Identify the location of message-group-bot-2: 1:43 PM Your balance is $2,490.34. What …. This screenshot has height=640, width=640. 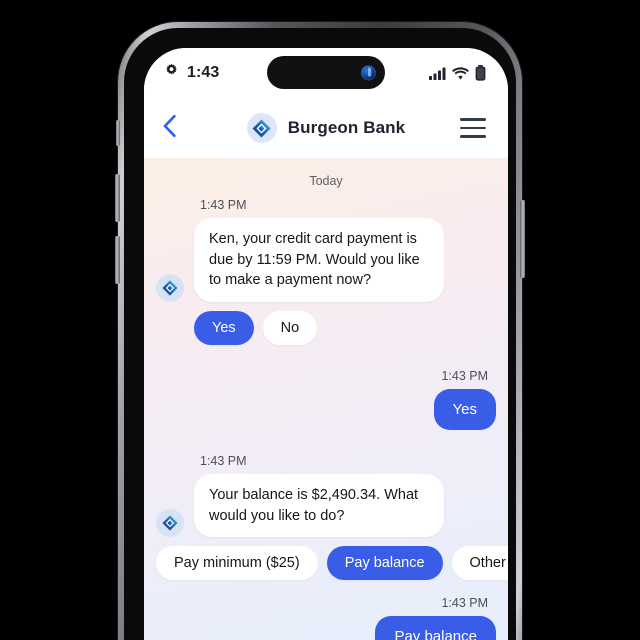
(332, 517).